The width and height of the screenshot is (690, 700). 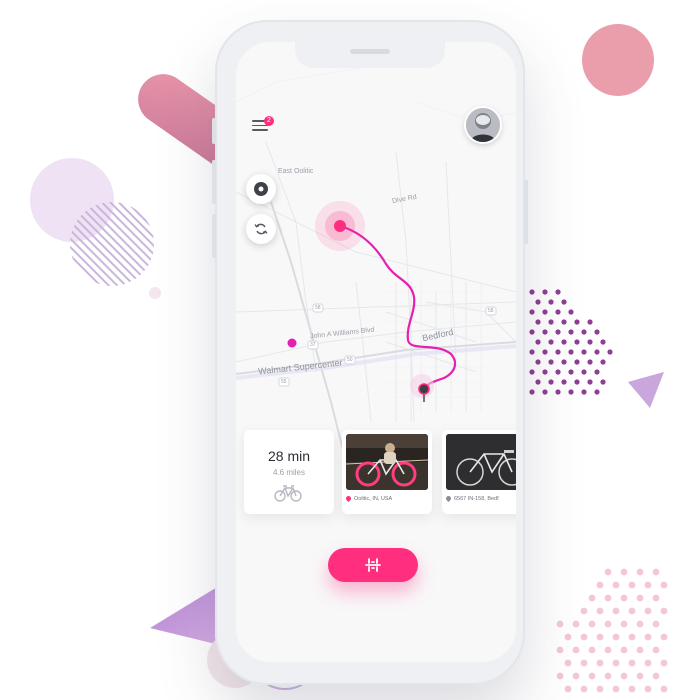 I want to click on place-location: Oolitic, IN, USA, so click(x=368, y=499).